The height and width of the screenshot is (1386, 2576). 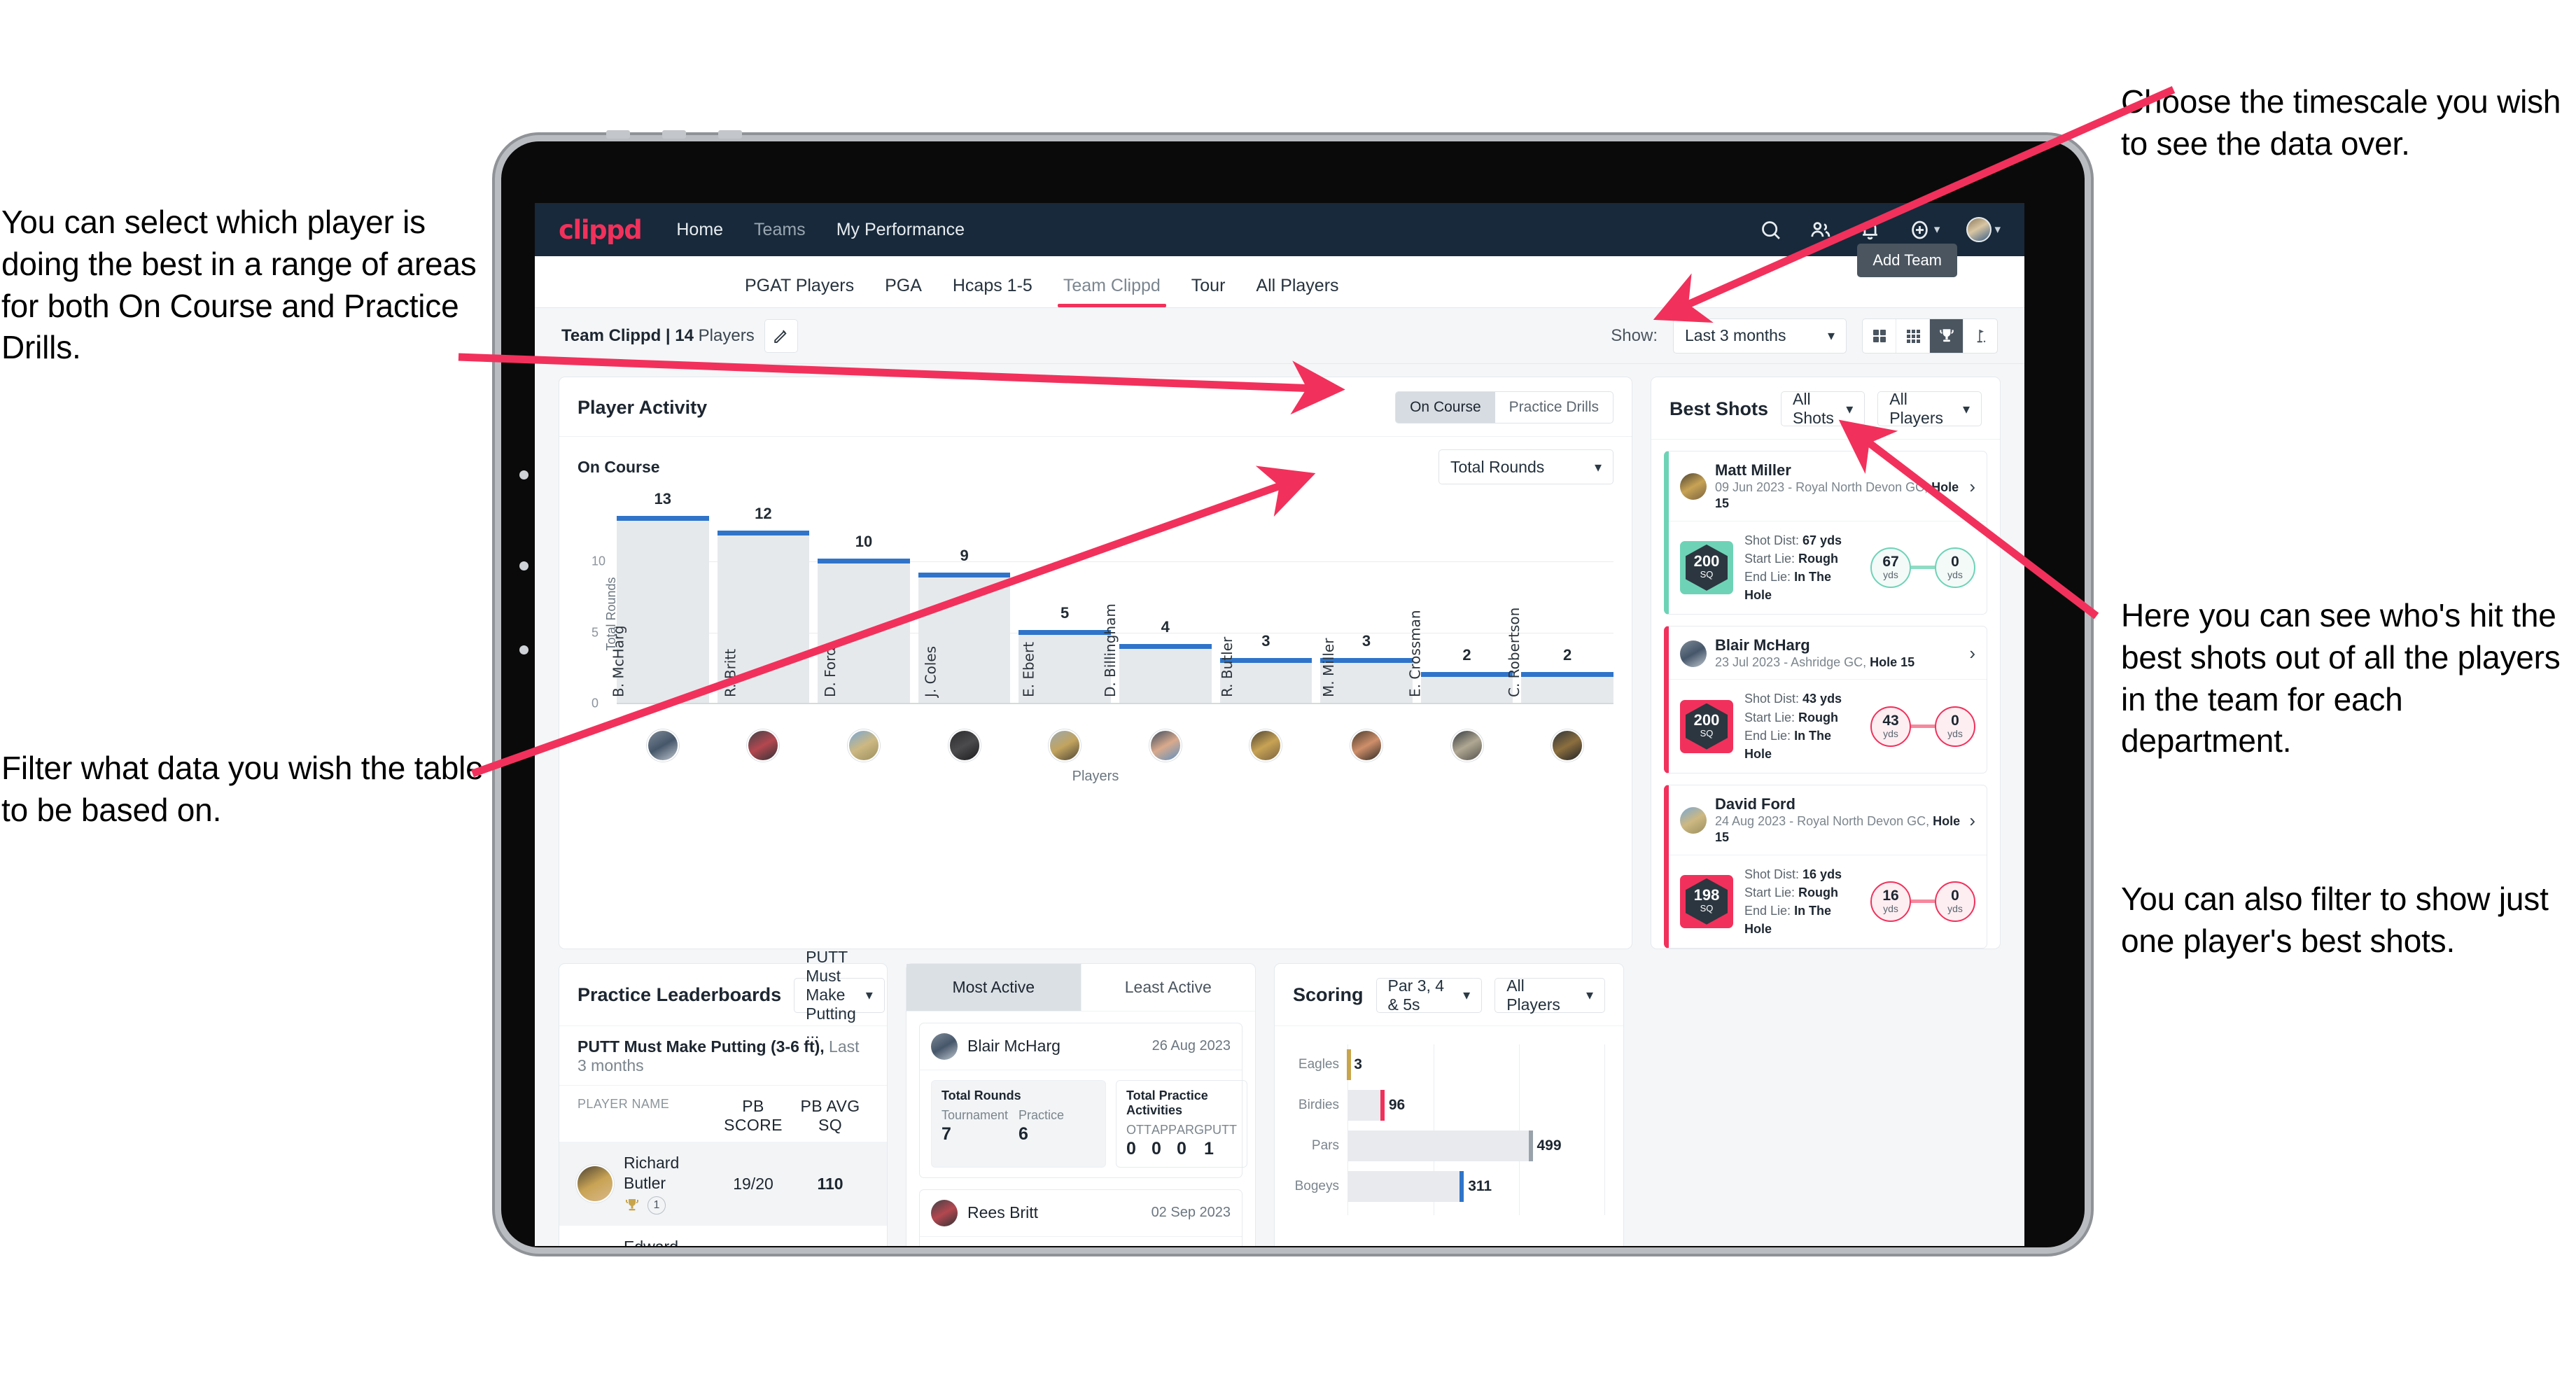 I want to click on activity-tabs: Most Active Least Active, so click(x=1081, y=987).